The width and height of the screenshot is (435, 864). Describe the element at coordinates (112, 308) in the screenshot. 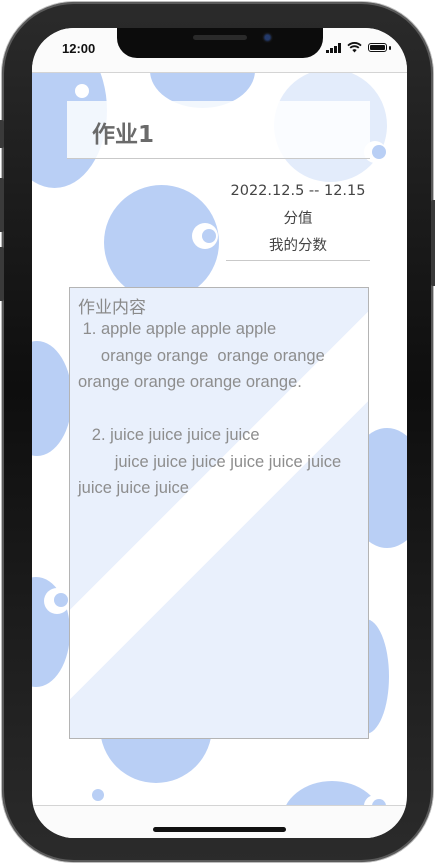

I see `content-label: 作业内容` at that location.